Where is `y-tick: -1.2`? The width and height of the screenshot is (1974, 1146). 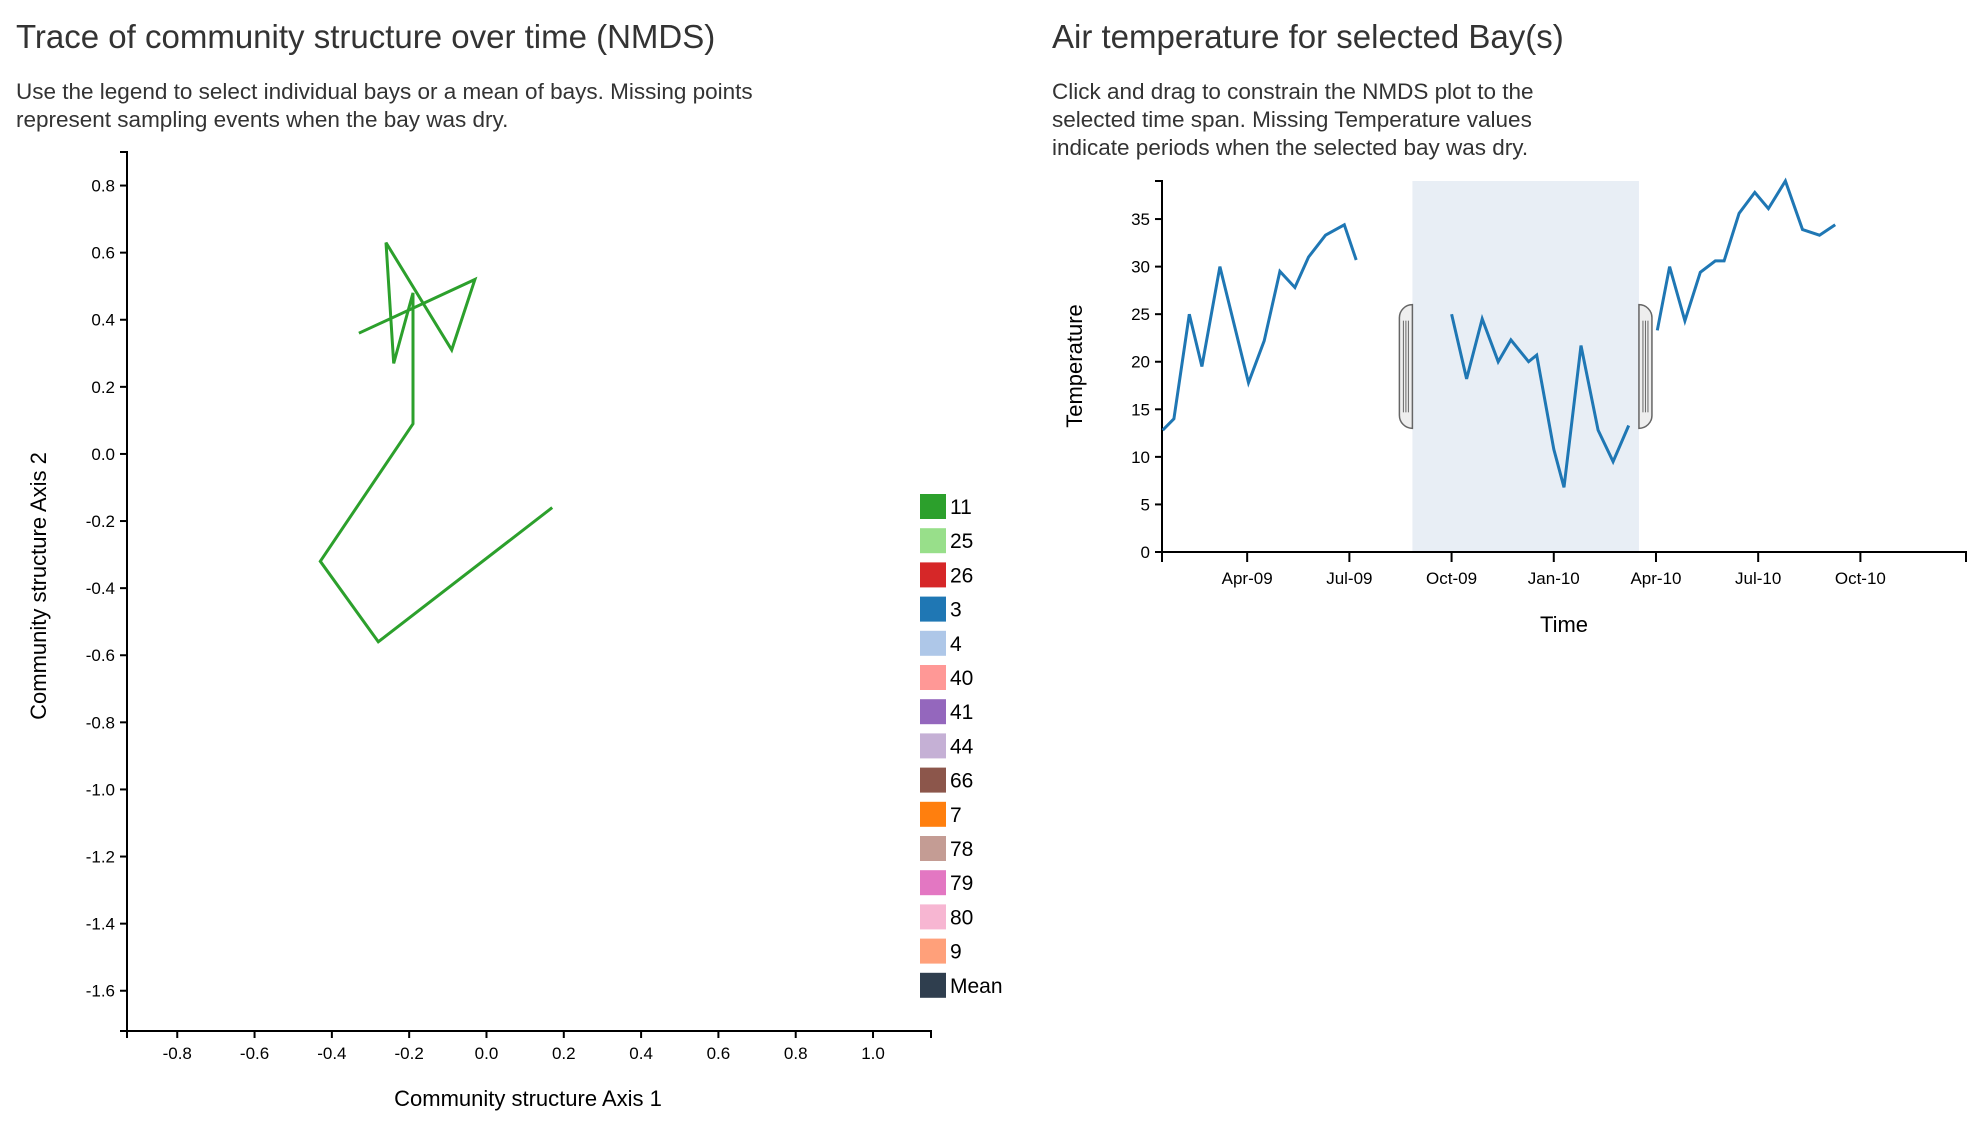
y-tick: -1.2 is located at coordinates (106, 857).